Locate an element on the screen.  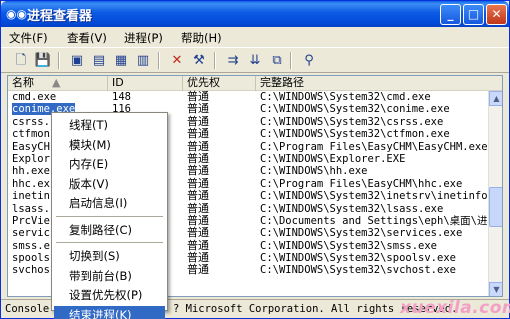
context-item-7: 带到前台(B) is located at coordinates (109, 276).